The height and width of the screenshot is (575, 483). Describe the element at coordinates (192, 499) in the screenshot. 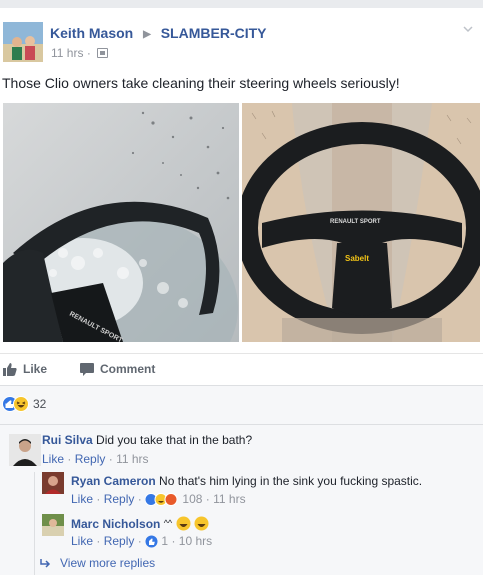

I see `reply-reaction-count: 108` at that location.